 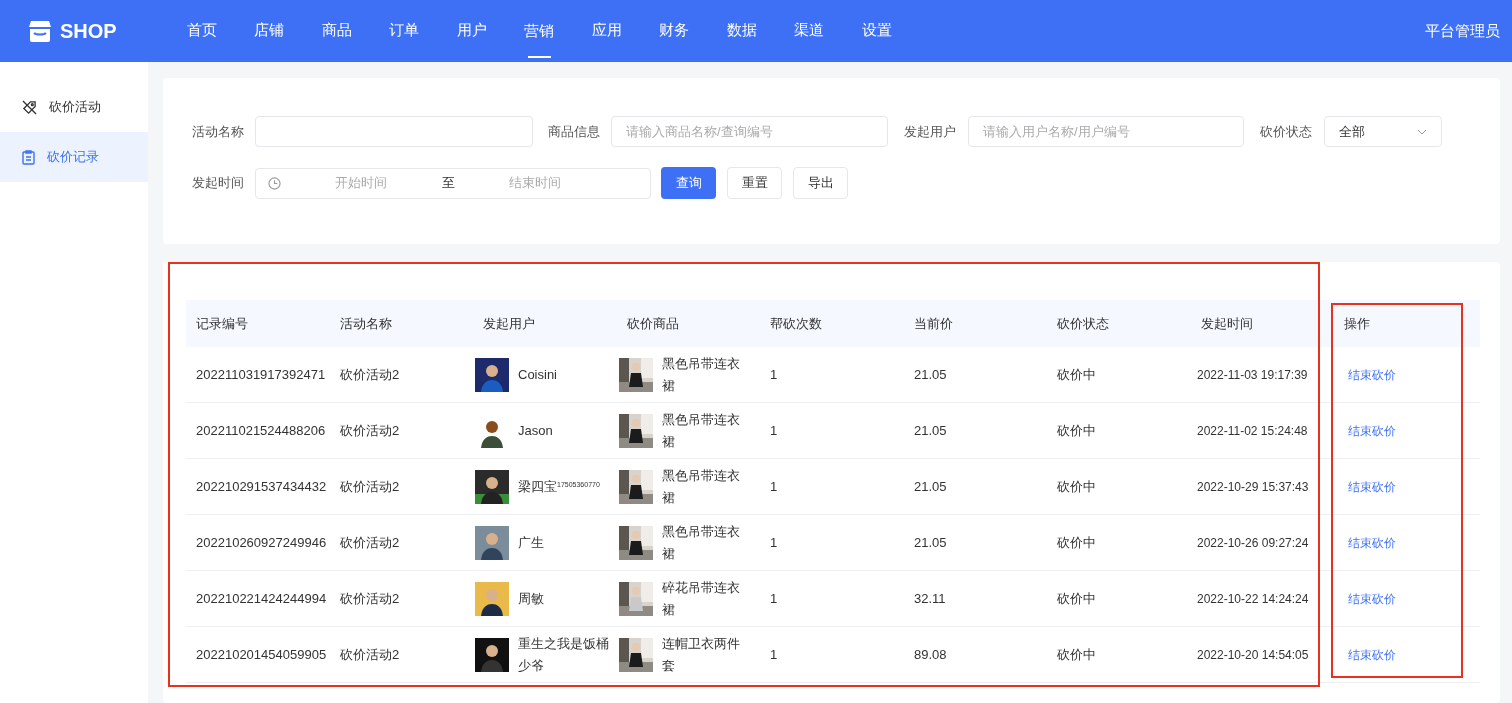 I want to click on nav-tab: 订单, so click(x=404, y=31).